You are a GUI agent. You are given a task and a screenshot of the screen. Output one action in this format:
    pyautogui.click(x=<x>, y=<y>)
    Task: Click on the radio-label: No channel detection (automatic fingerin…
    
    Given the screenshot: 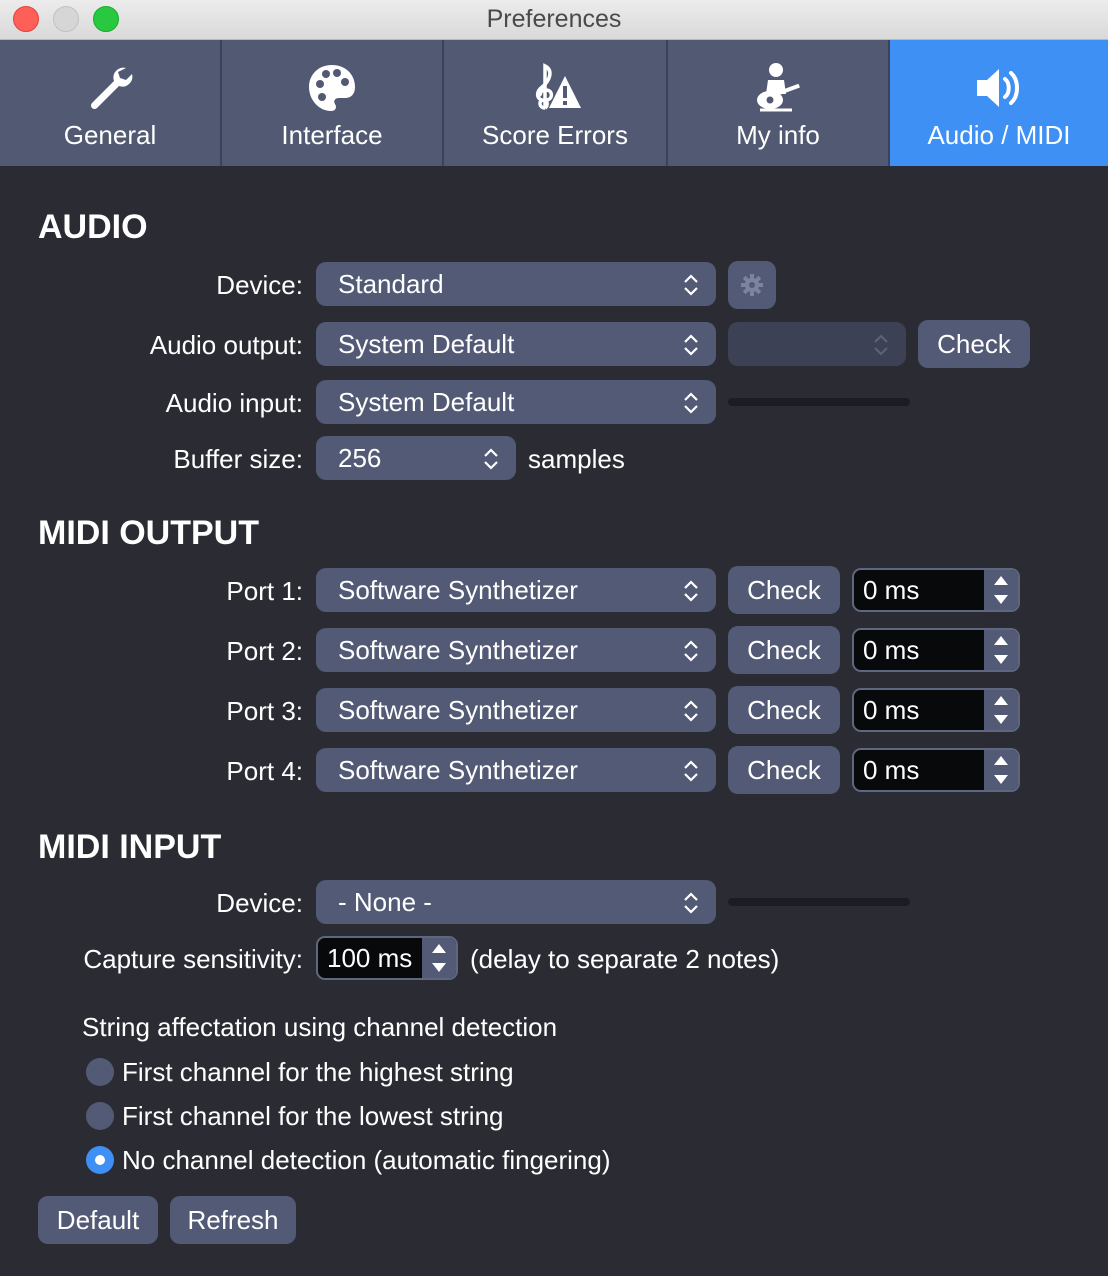 What is the action you would take?
    pyautogui.click(x=366, y=1160)
    